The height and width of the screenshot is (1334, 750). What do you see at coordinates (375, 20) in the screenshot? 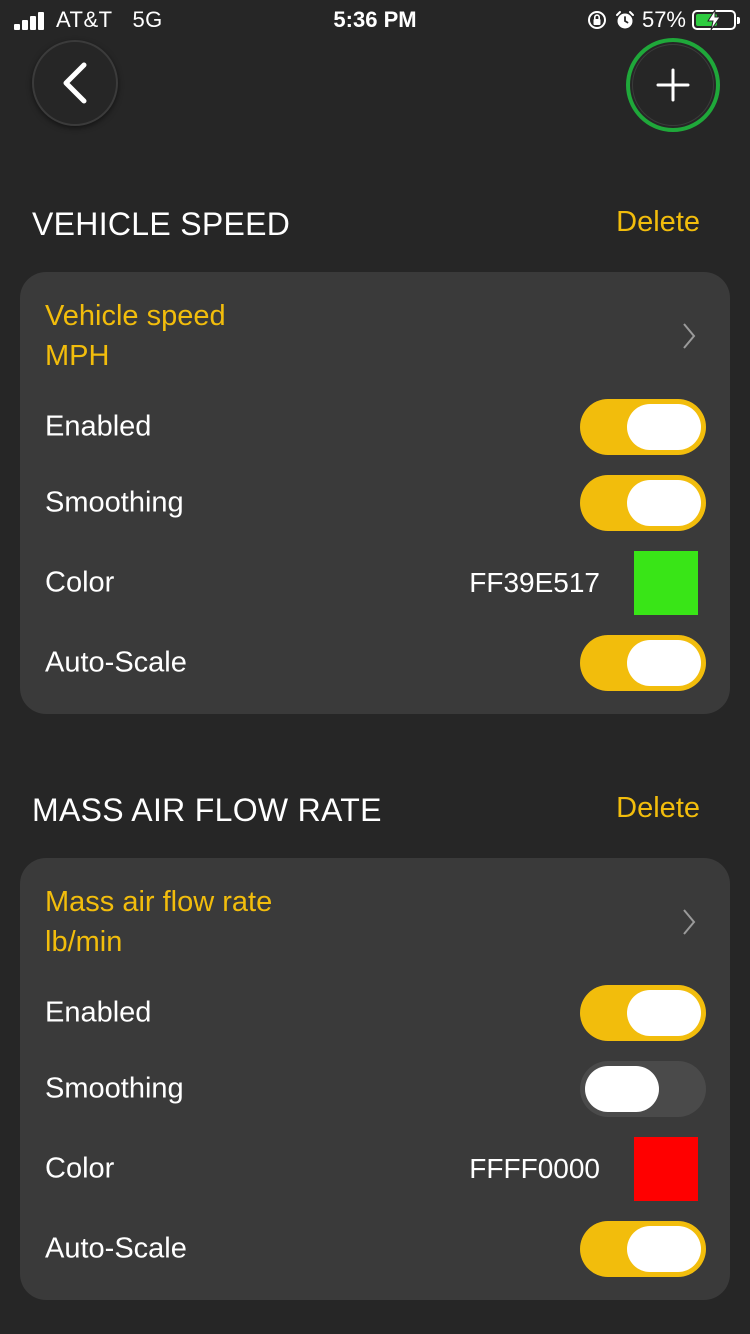
I see `status-bar: AT&T 5G 5:36 PM 57%` at bounding box center [375, 20].